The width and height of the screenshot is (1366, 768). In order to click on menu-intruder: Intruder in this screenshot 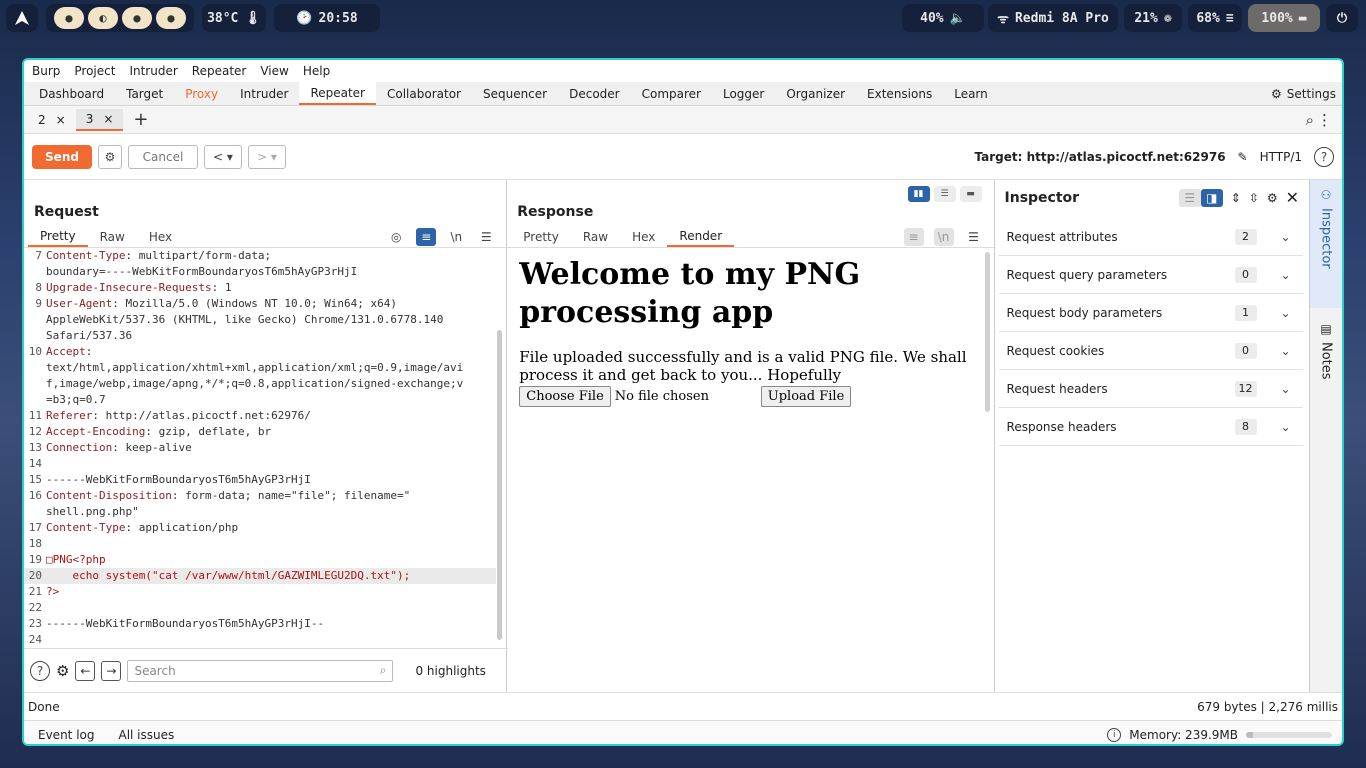, I will do `click(153, 71)`.